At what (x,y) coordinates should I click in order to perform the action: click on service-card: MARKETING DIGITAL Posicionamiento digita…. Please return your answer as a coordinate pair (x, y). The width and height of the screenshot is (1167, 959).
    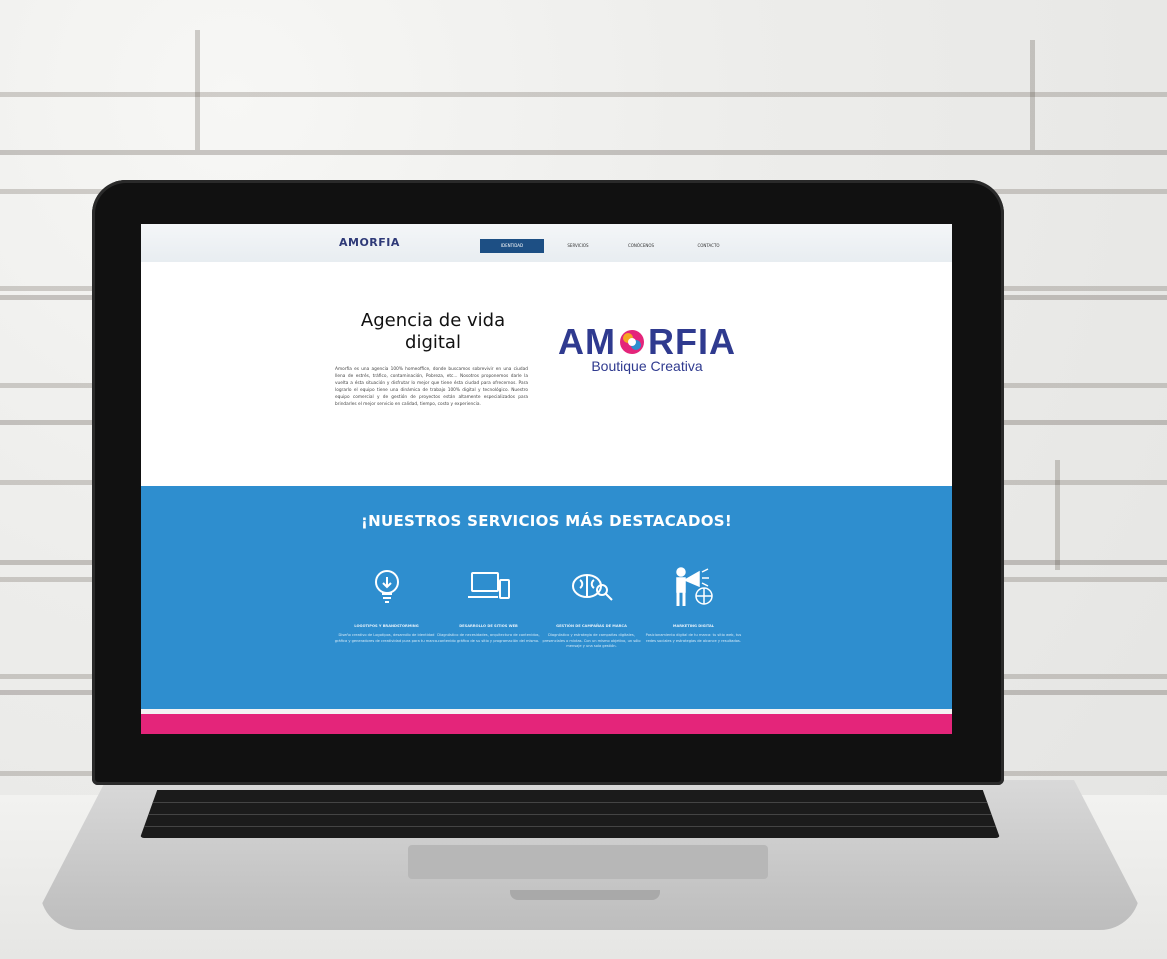
    Looking at the image, I should click on (693, 604).